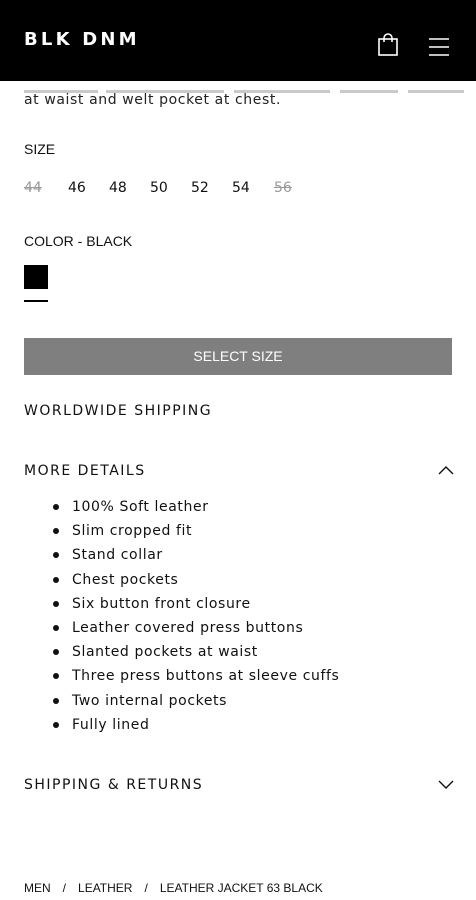 This screenshot has width=476, height=900. I want to click on site-header: BLK DNM, so click(238, 40).